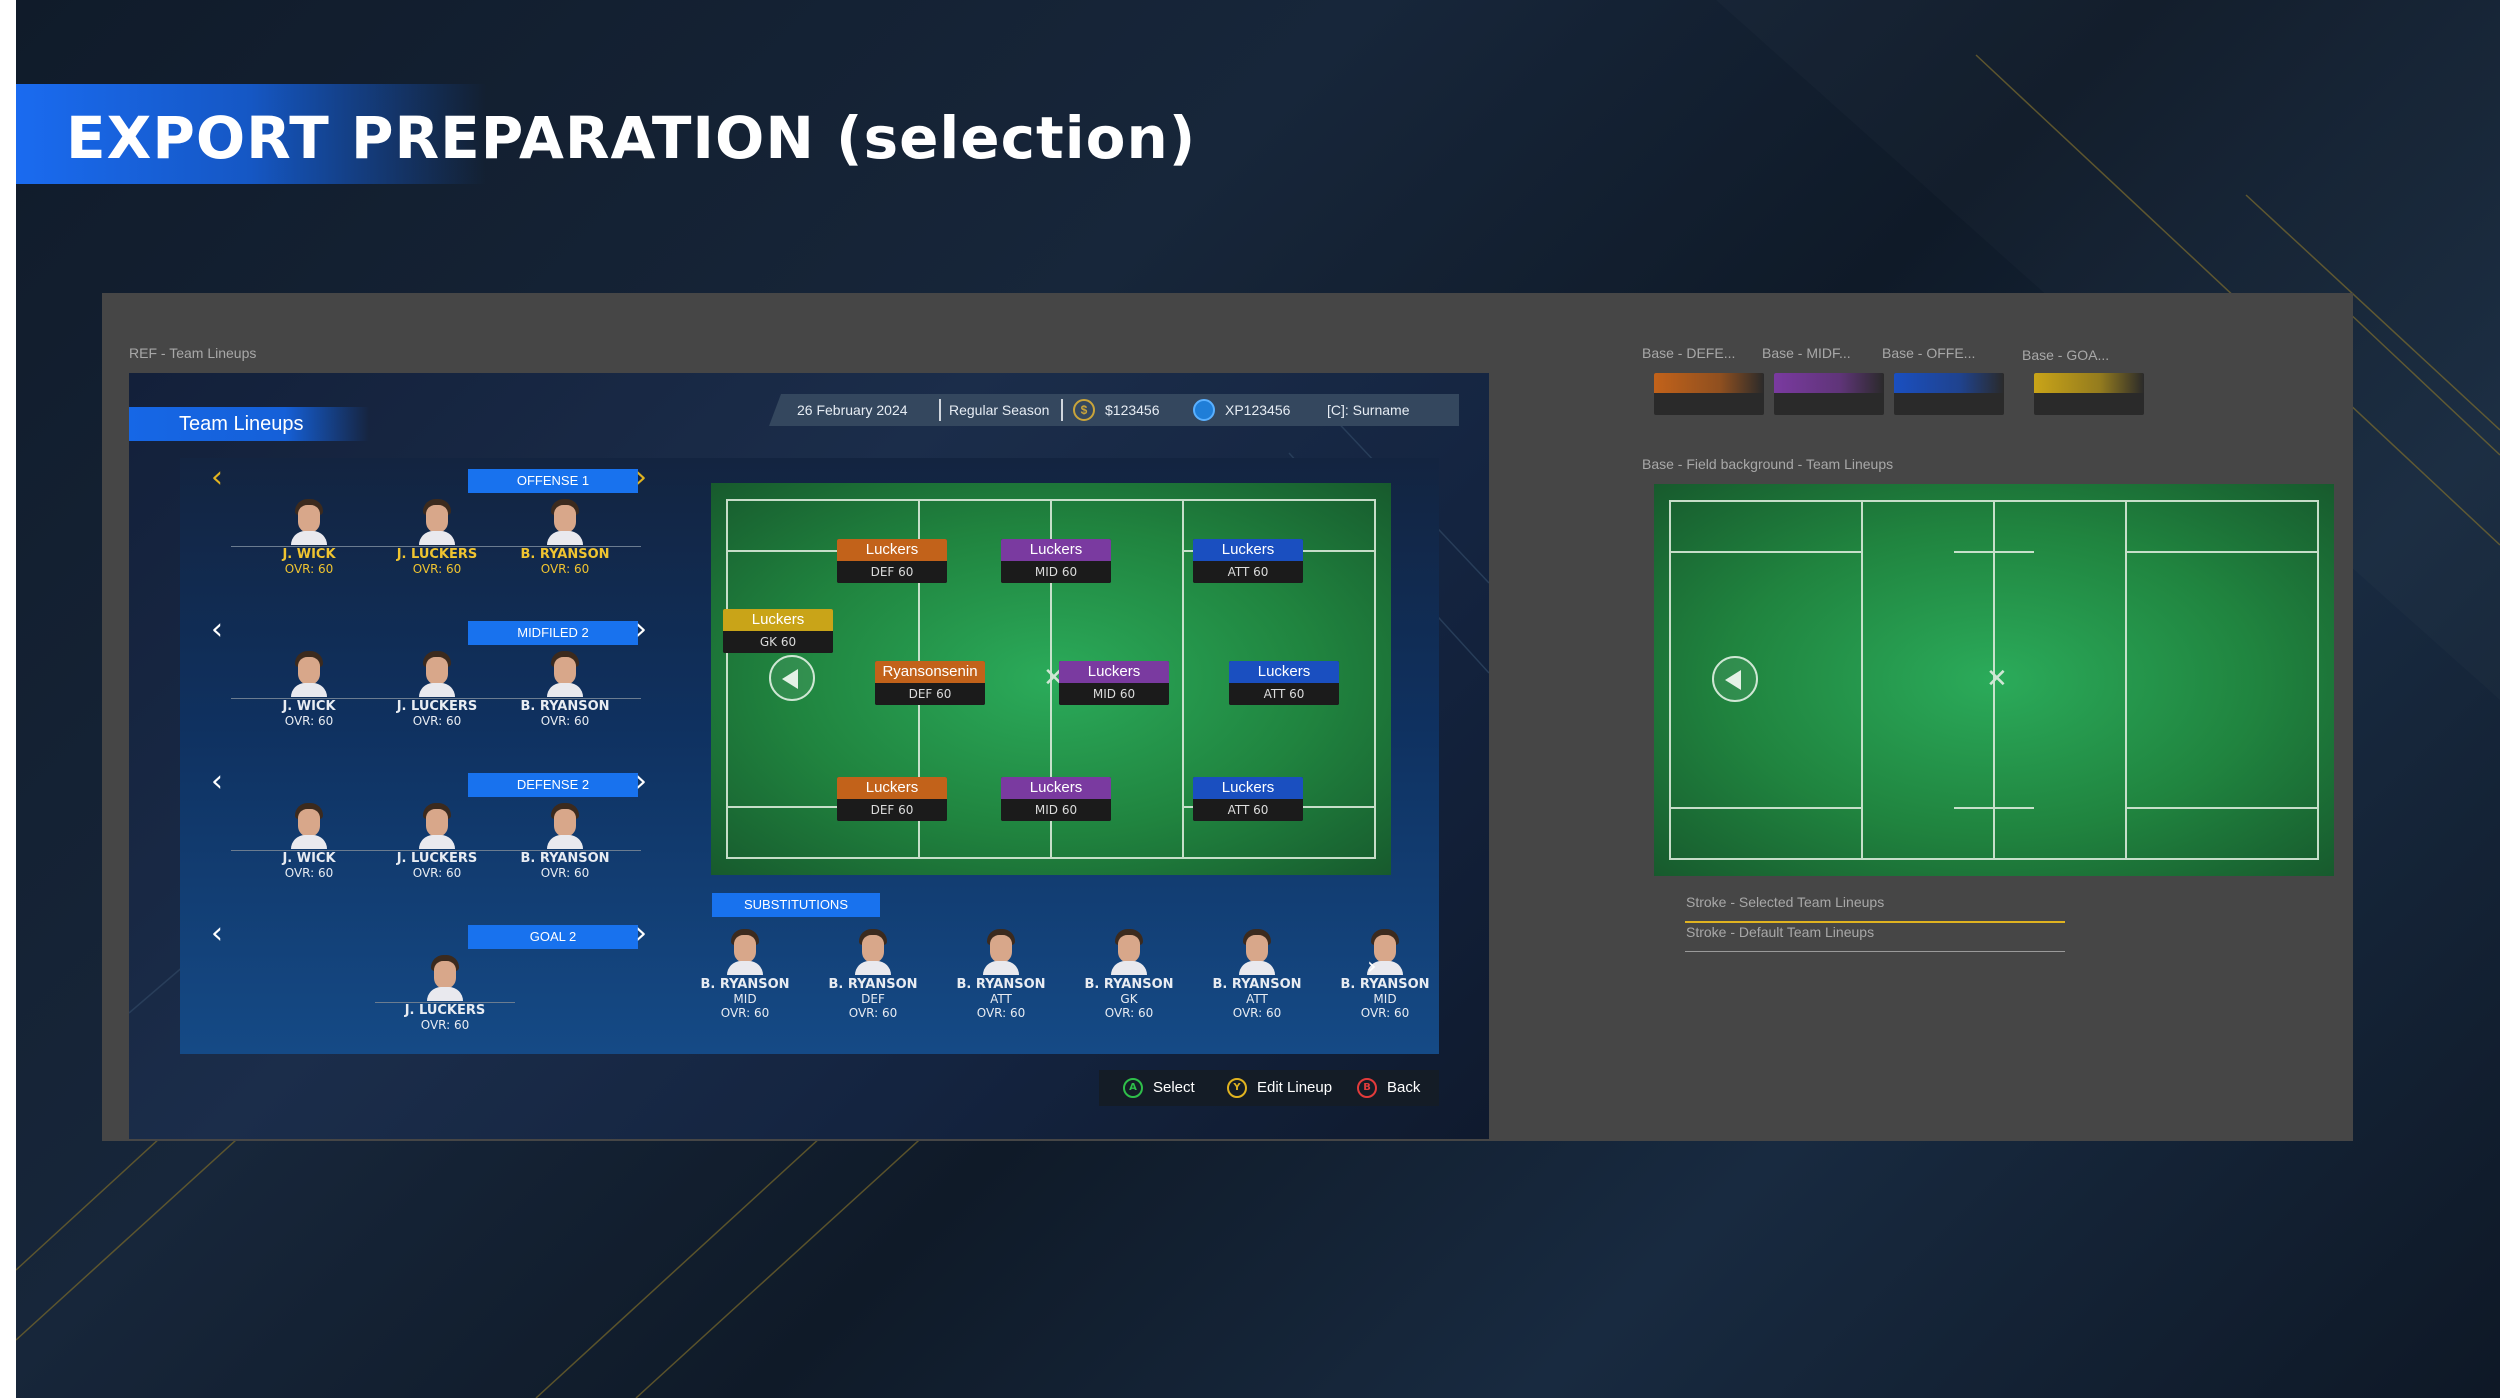 This screenshot has width=2500, height=1398. Describe the element at coordinates (778, 631) in the screenshot. I see `player-chip: Luckers GK 60` at that location.